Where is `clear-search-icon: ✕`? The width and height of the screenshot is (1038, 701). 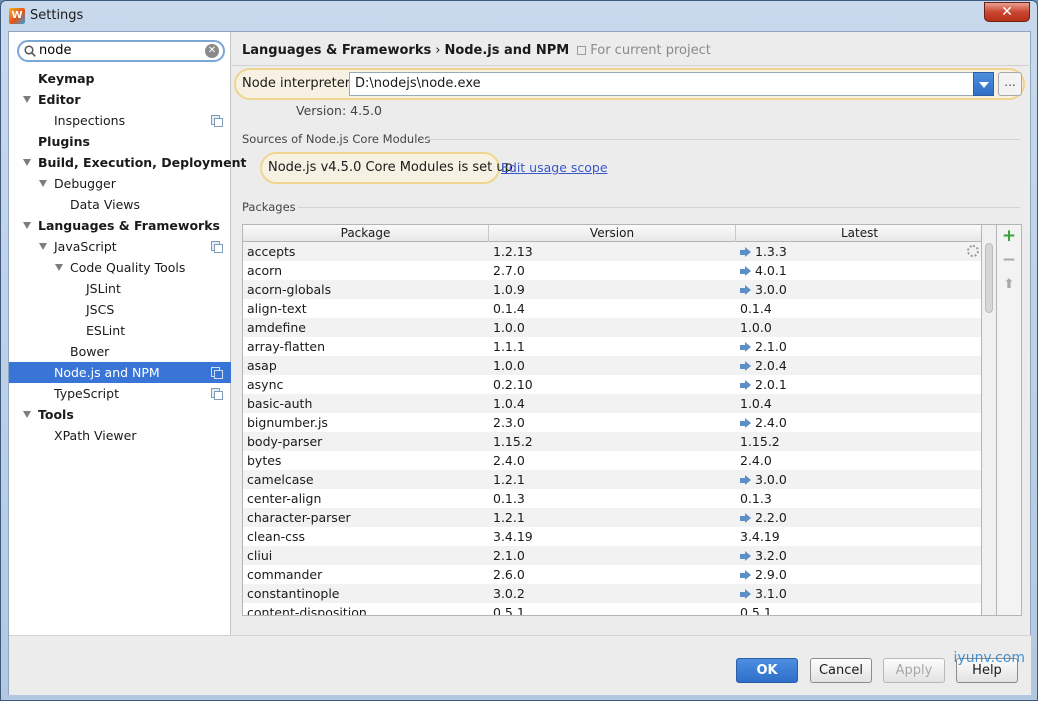 clear-search-icon: ✕ is located at coordinates (212, 51).